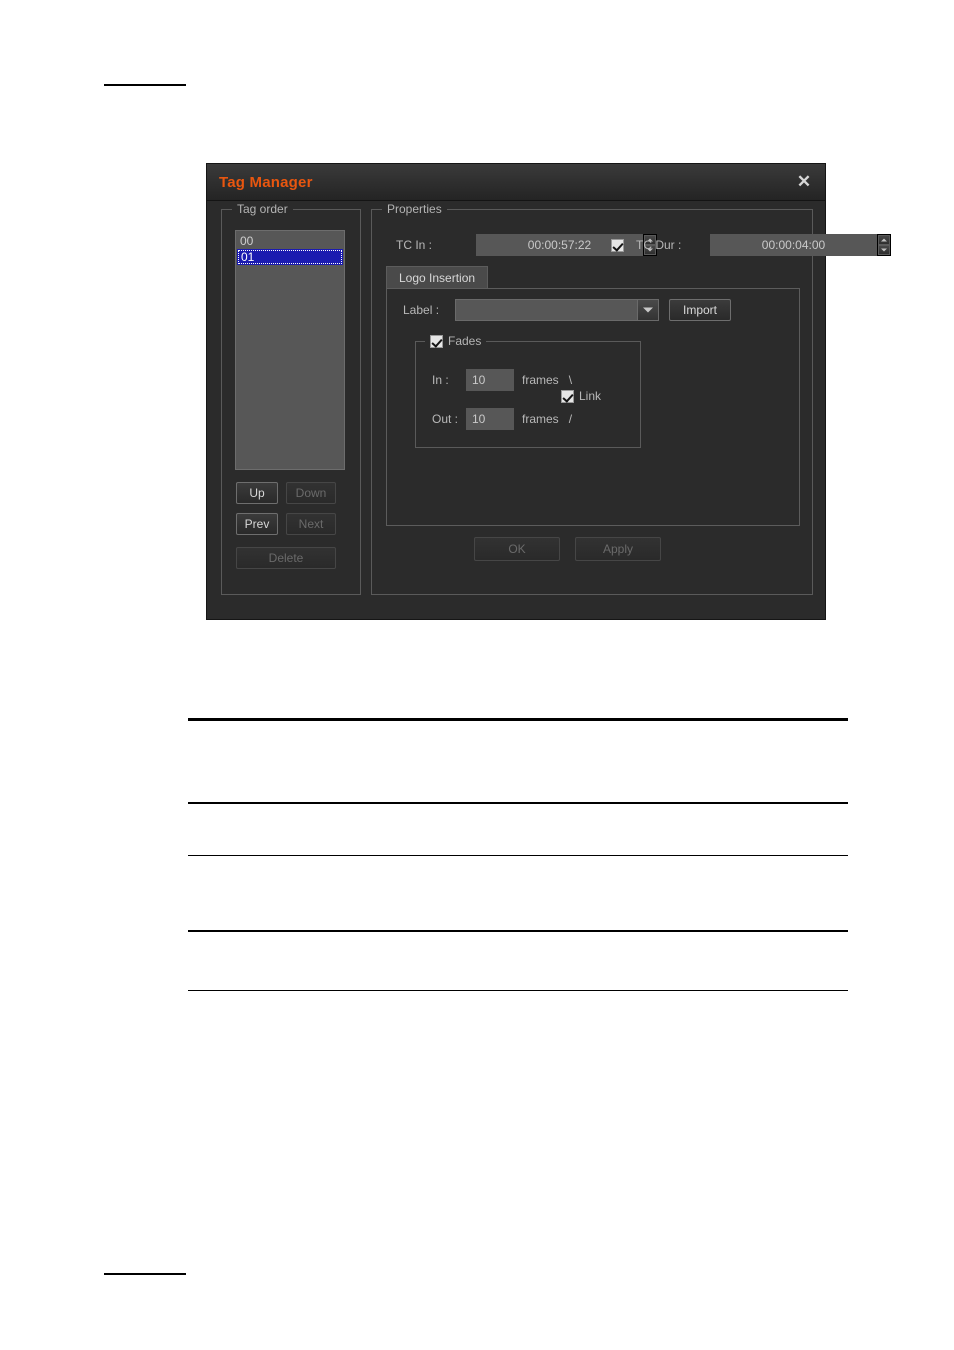 The image size is (954, 1350). I want to click on document-table, so click(518, 854).